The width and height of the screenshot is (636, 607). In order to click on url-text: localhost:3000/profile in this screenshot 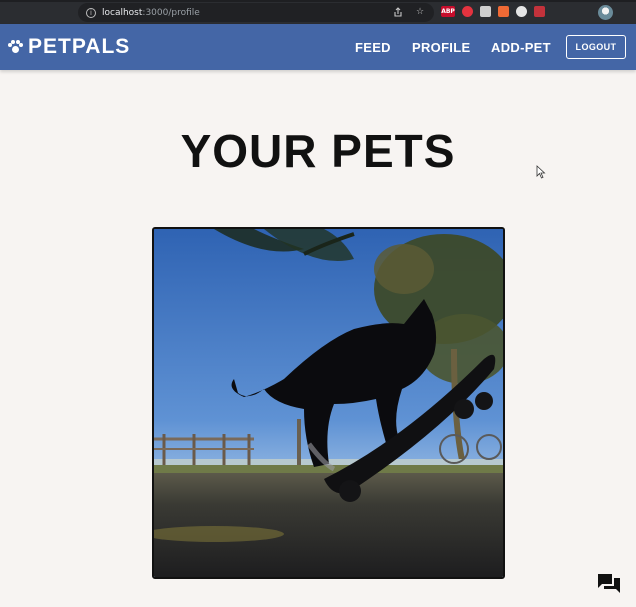, I will do `click(151, 13)`.